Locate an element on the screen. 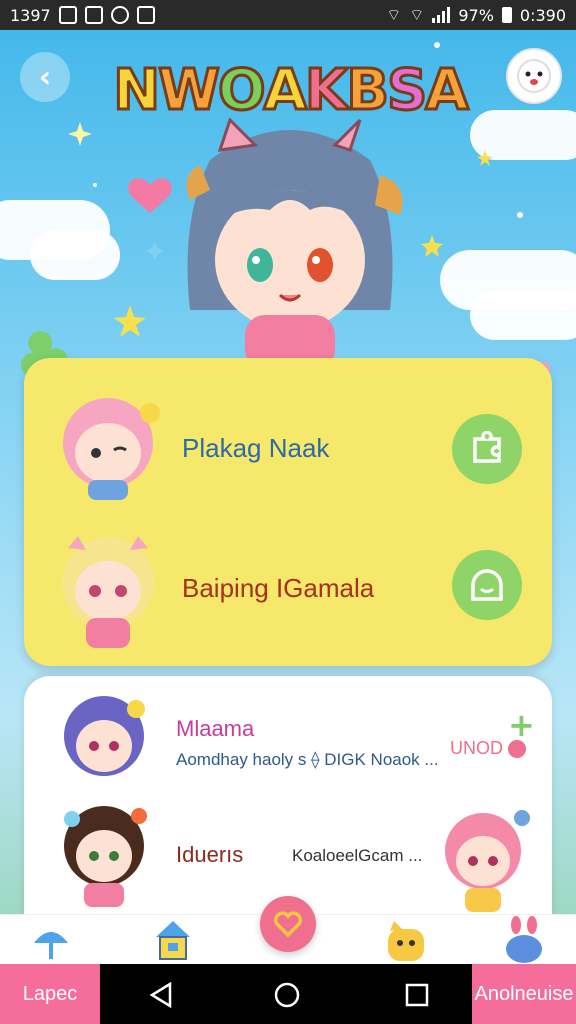  slime-face-icon is located at coordinates (487, 585).